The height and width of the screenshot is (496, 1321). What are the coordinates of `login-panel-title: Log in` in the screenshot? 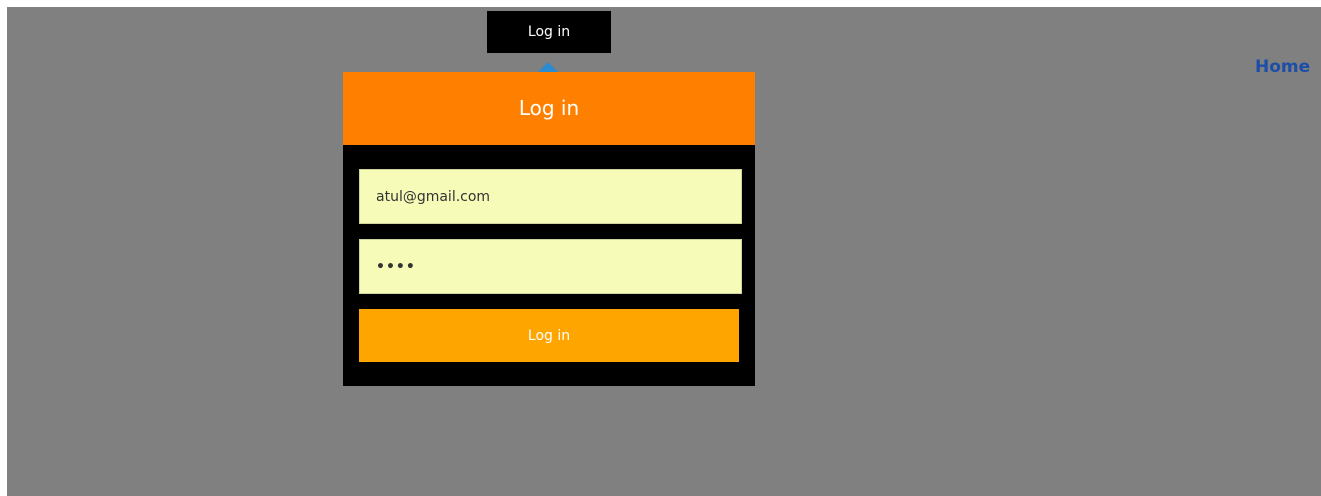 It's located at (549, 108).